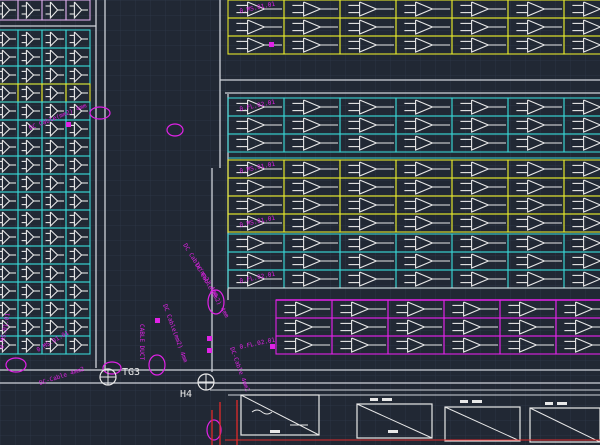 This screenshot has width=600, height=445. What do you see at coordinates (141, 342) in the screenshot?
I see `conduit-label: CABLE DUCT` at bounding box center [141, 342].